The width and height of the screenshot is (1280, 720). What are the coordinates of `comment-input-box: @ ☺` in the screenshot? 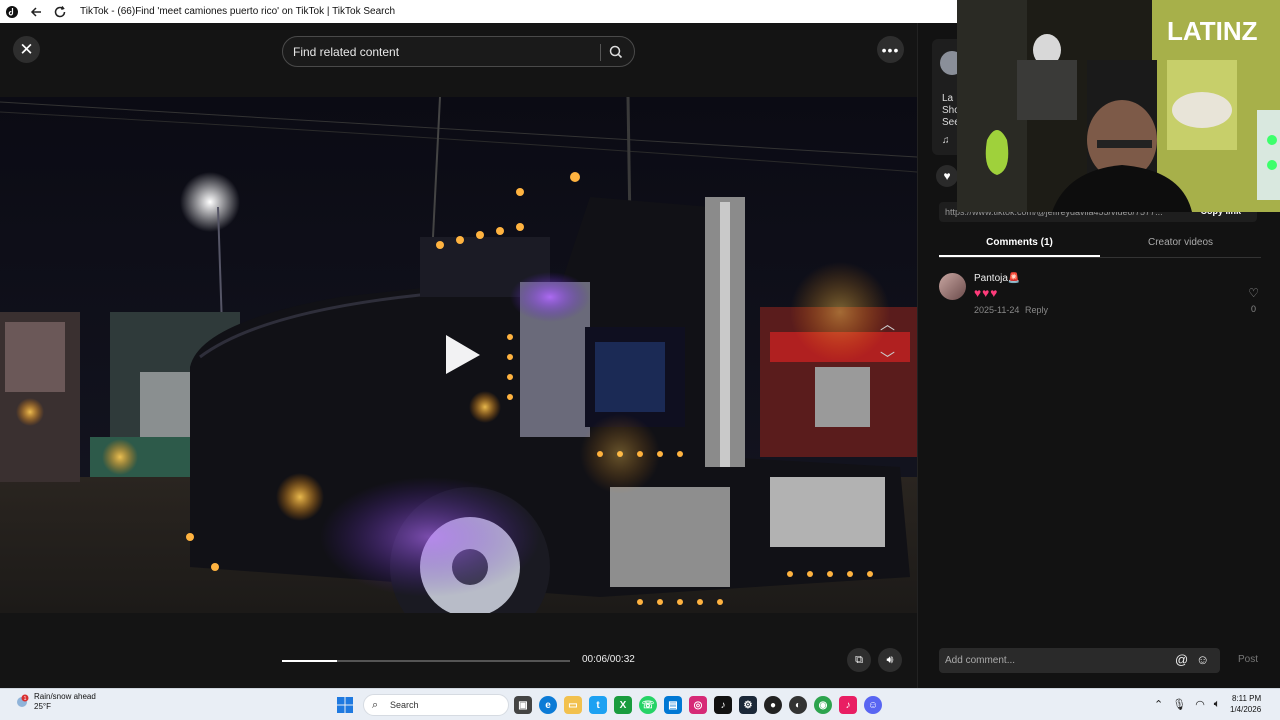 It's located at (1079, 660).